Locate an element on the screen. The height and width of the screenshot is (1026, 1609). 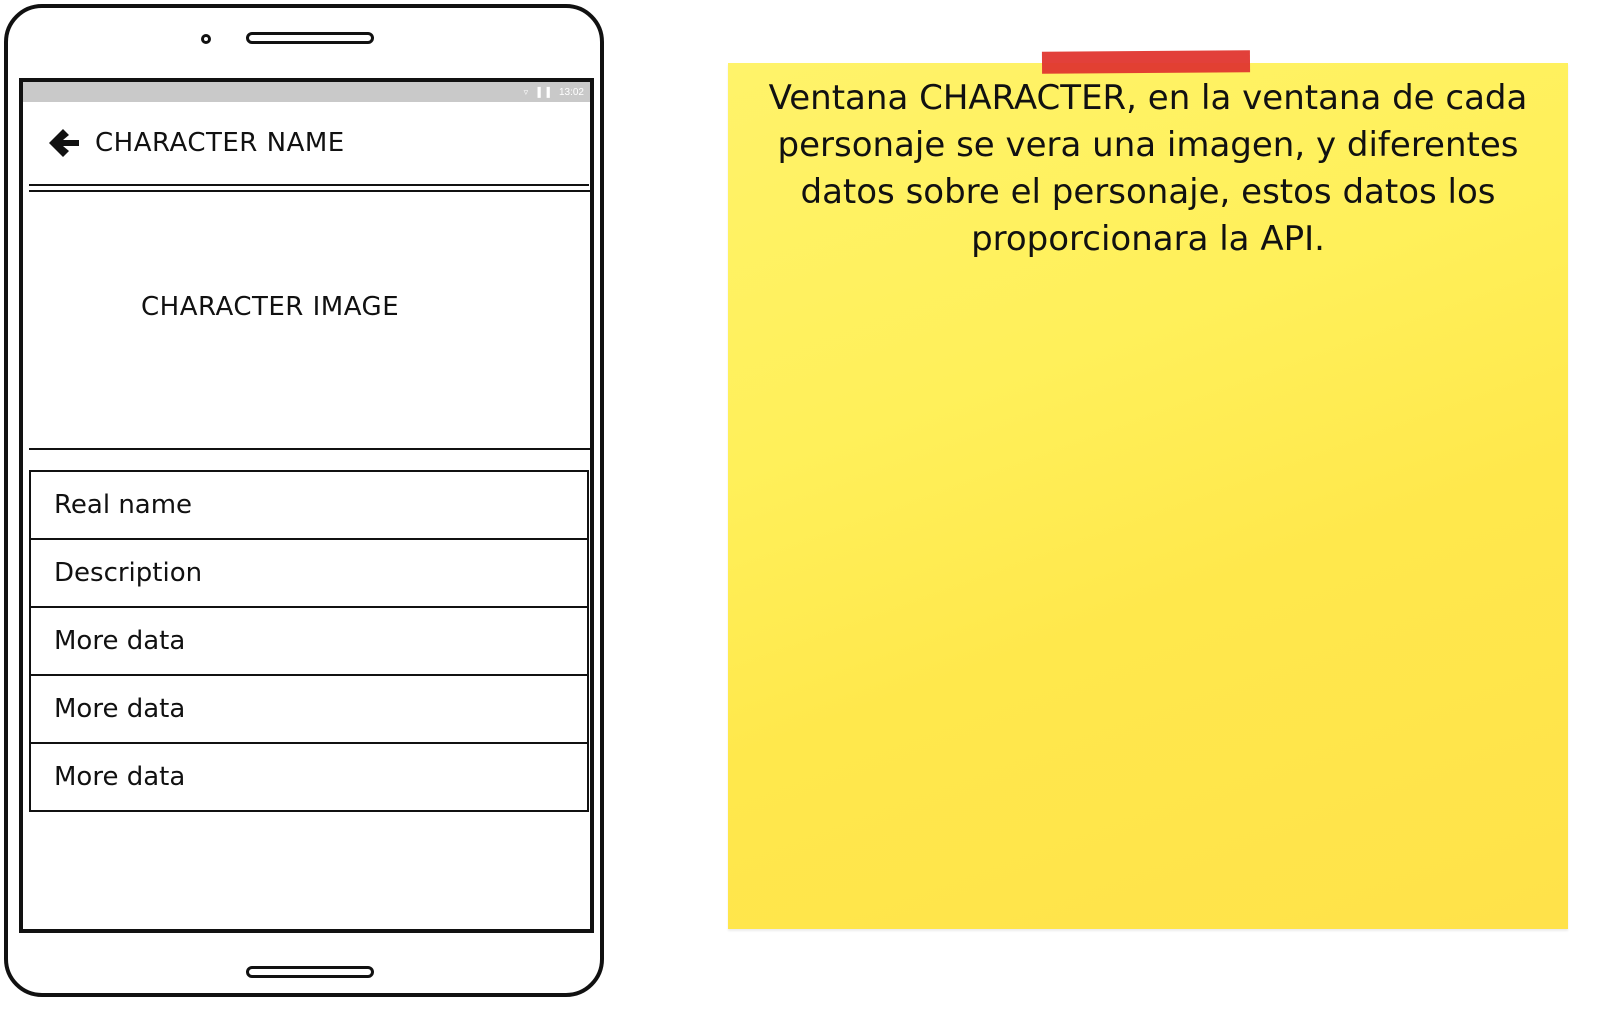
character-image-label: CHARACTER IMAGE is located at coordinates (270, 307).